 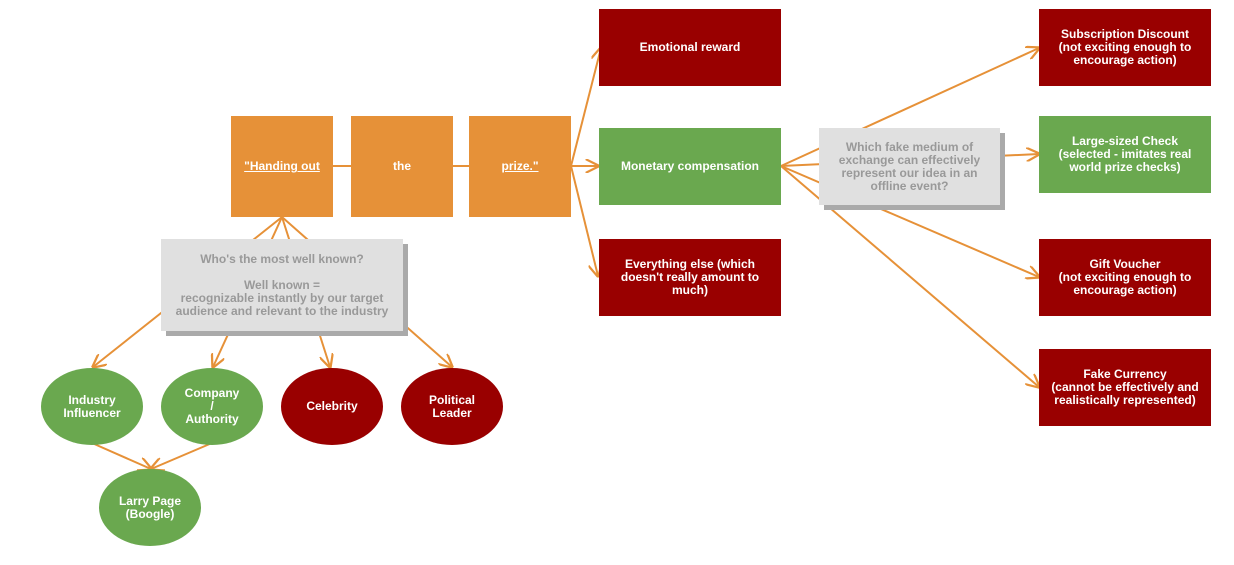 I want to click on person-company-authority: Company / Authority, so click(x=212, y=406).